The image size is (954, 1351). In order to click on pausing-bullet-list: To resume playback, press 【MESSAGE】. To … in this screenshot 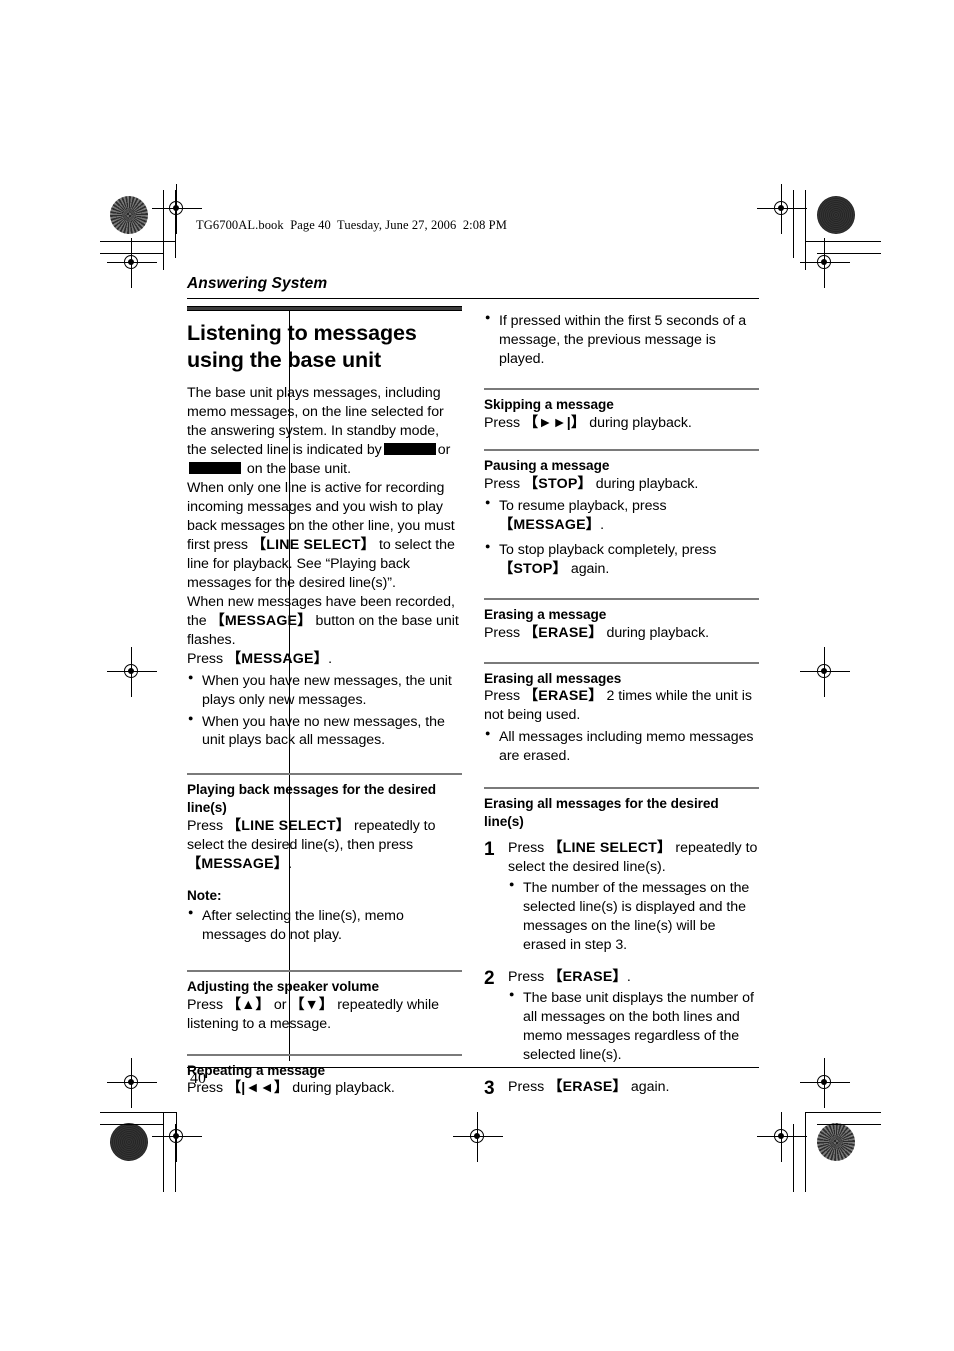, I will do `click(621, 537)`.